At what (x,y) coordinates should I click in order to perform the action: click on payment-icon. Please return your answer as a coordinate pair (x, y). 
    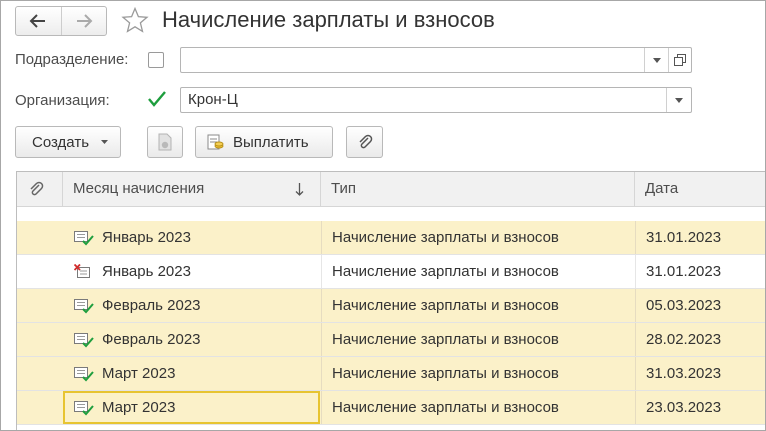
    Looking at the image, I should click on (215, 142).